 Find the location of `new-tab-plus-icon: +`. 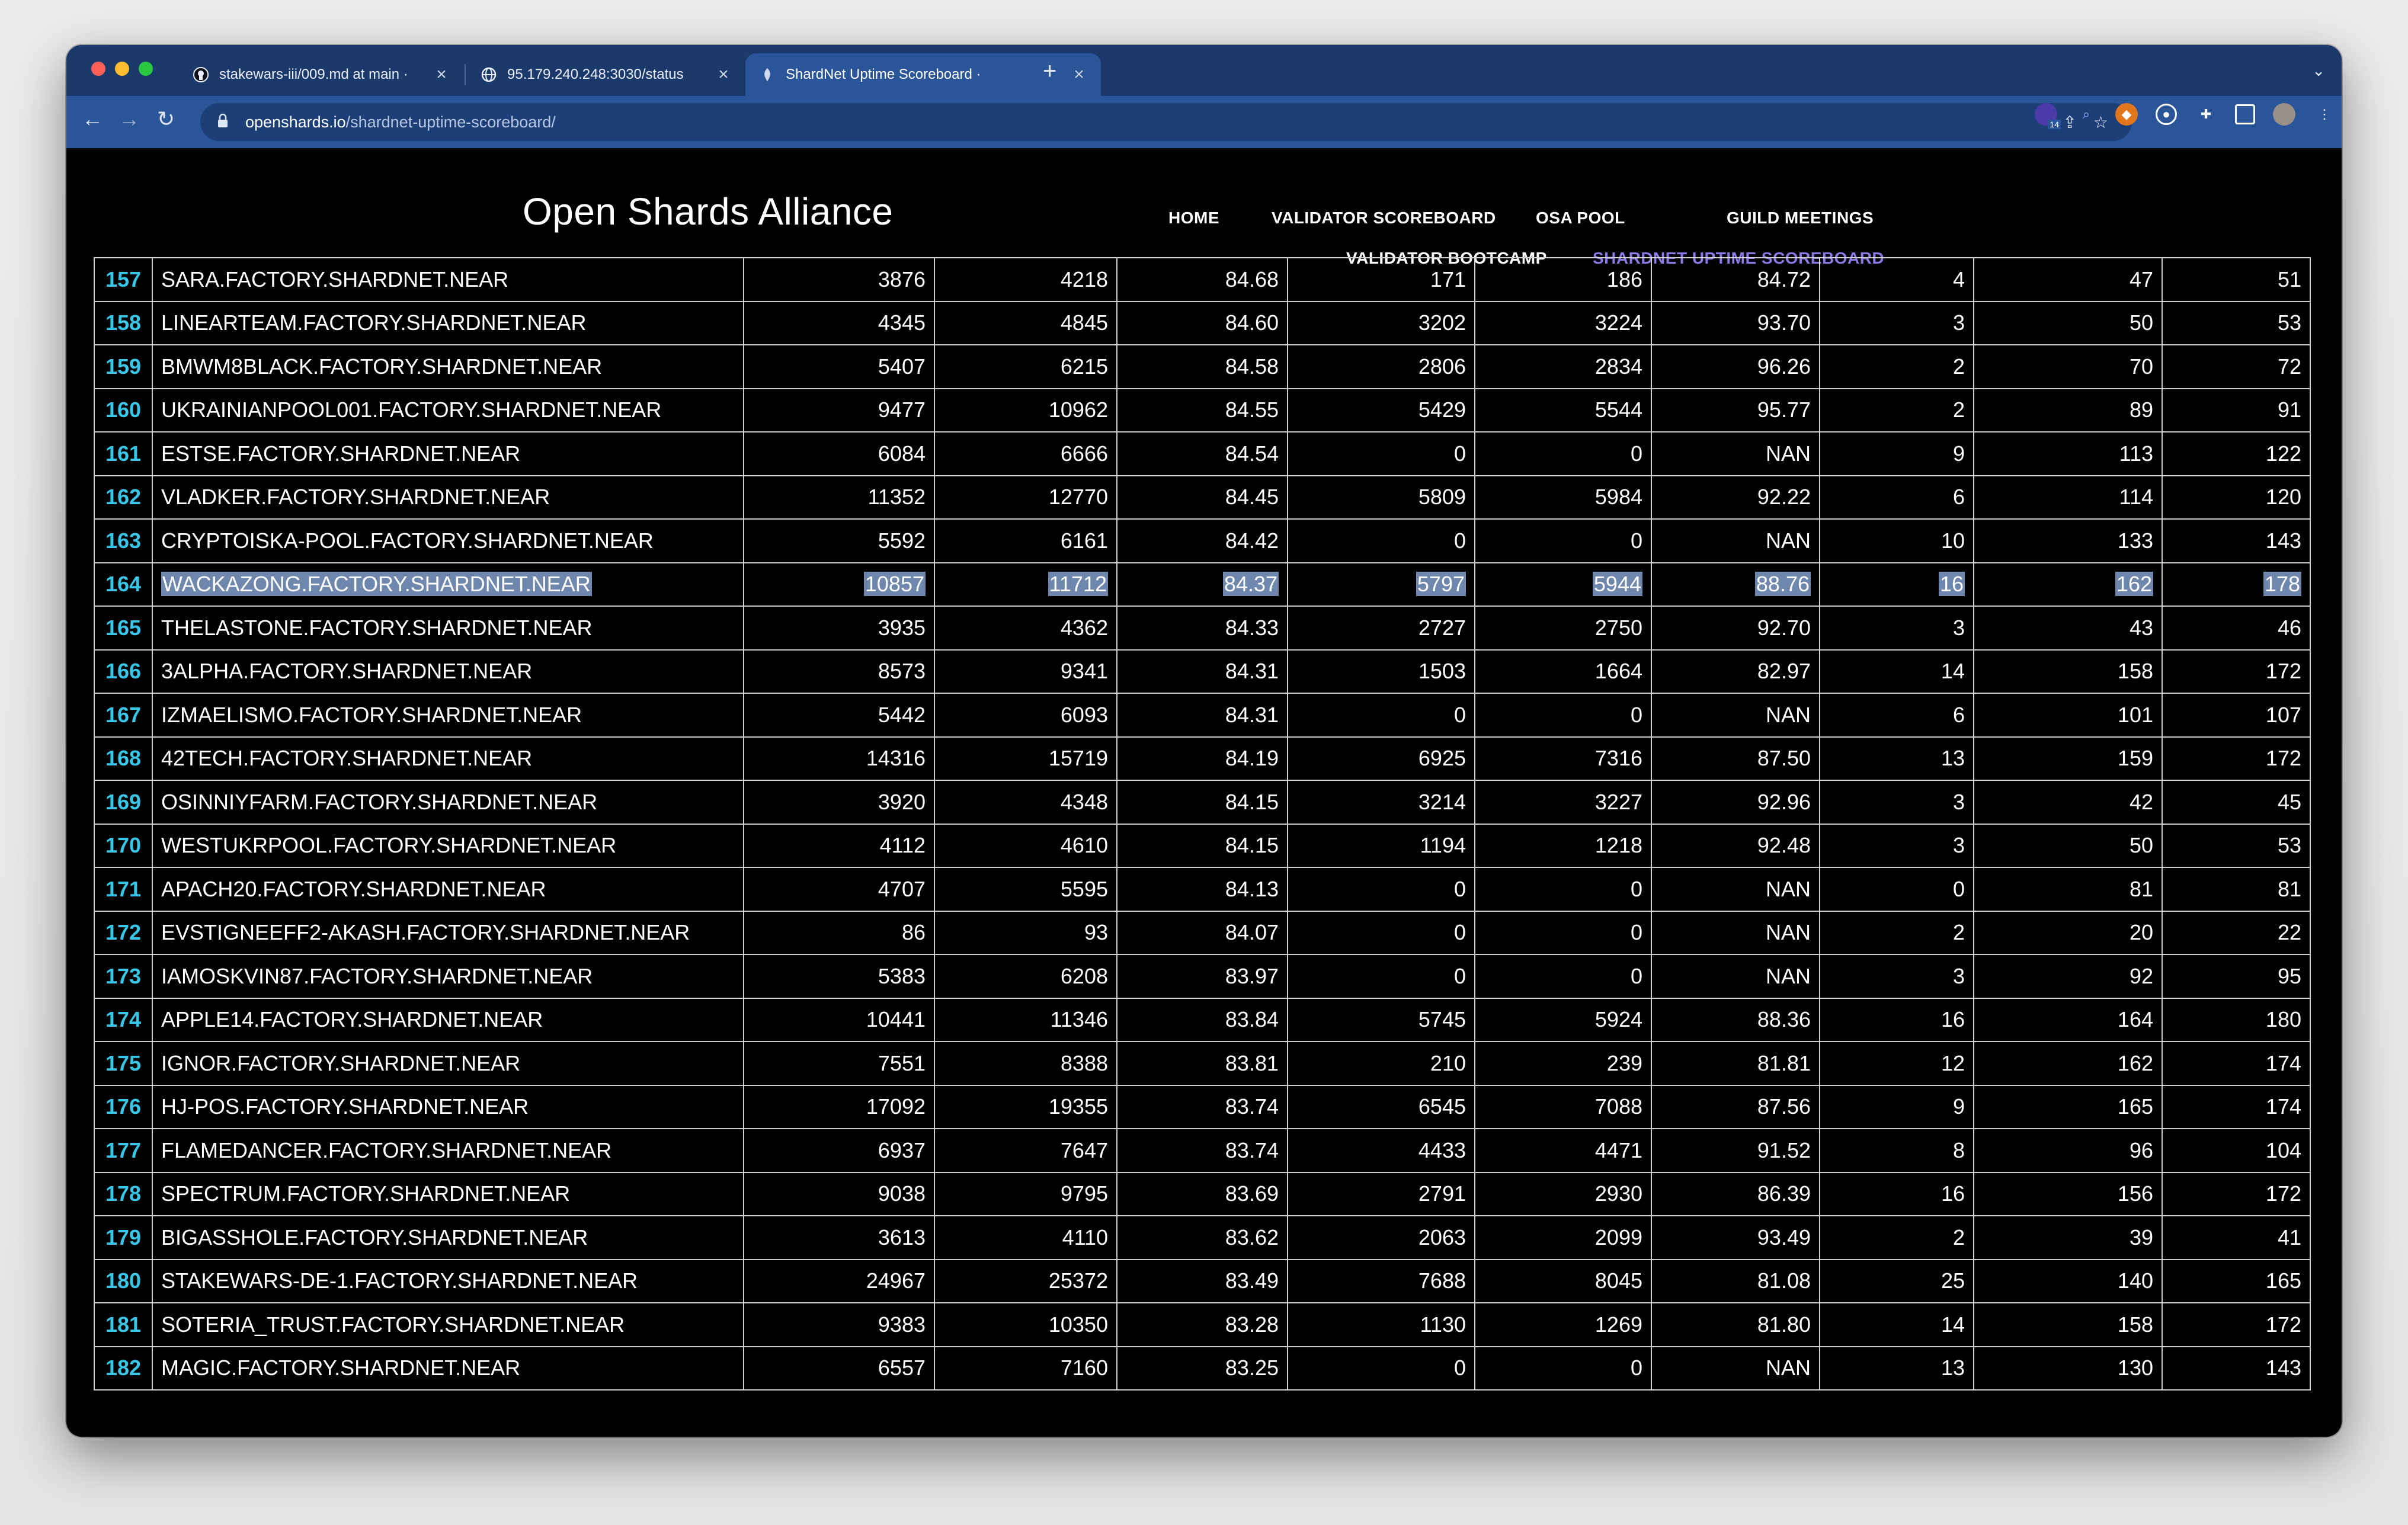

new-tab-plus-icon: + is located at coordinates (1049, 71).